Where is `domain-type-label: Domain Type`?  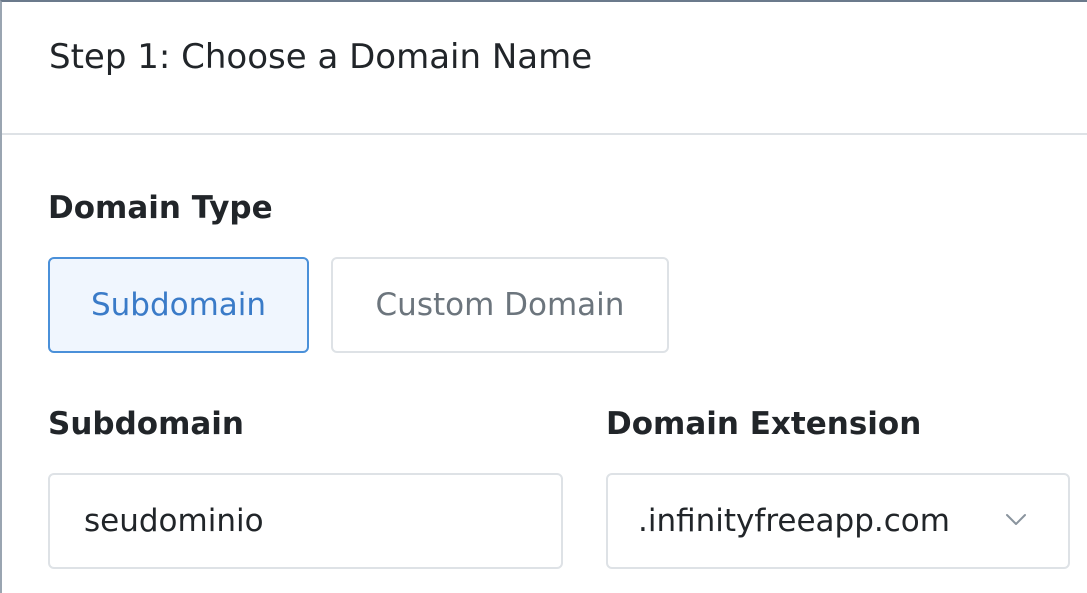
domain-type-label: Domain Type is located at coordinates (160, 208).